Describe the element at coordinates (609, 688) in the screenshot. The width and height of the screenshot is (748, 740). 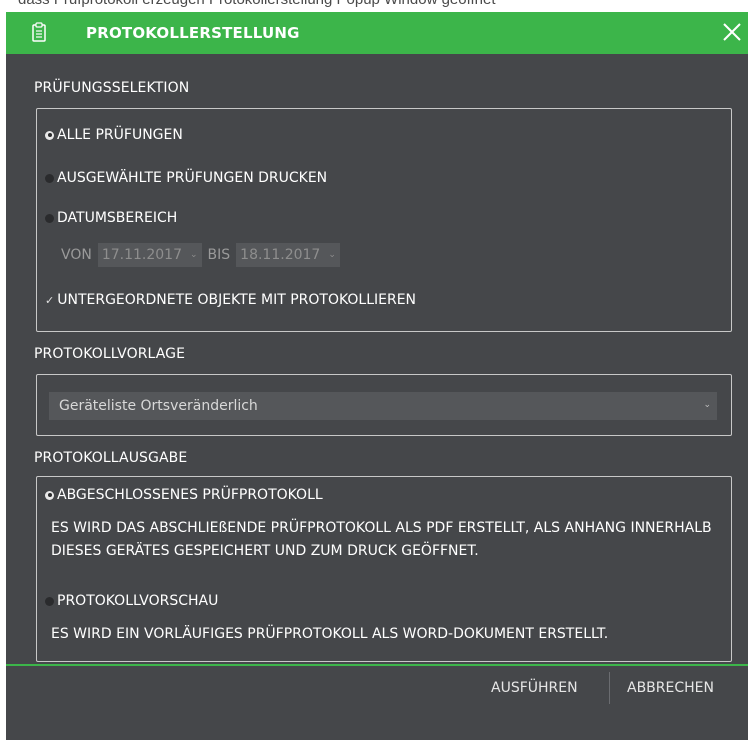
I see `footer-separator` at that location.